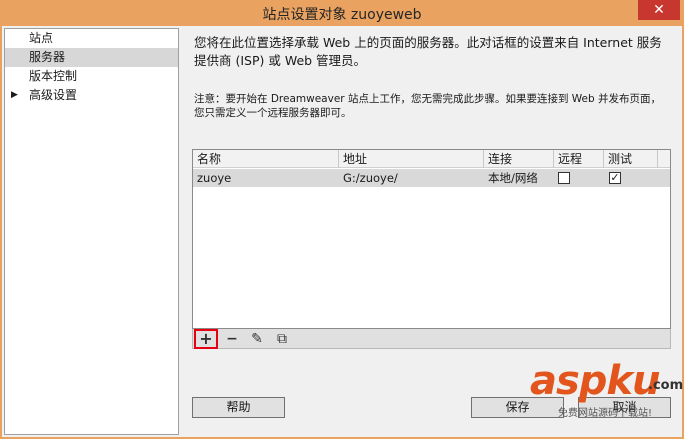  I want to click on title-bar: 站点设置对象 zuoyeweb ✕, so click(342, 13).